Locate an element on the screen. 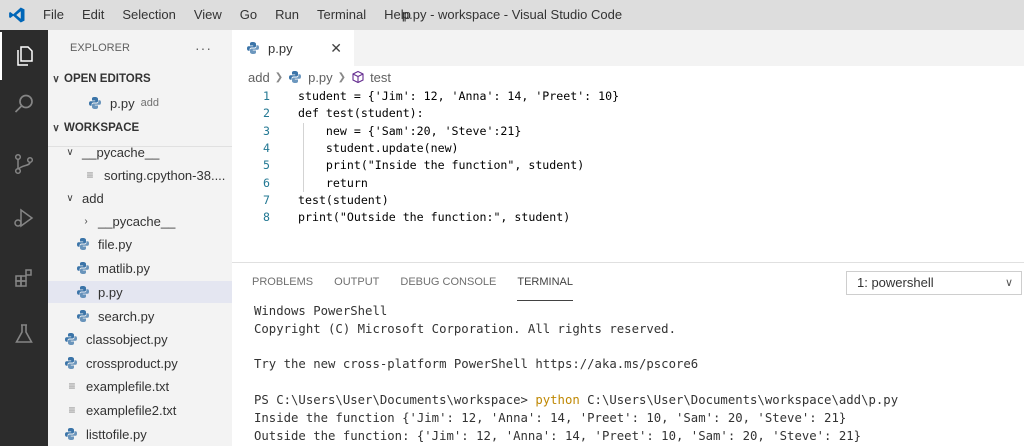 Image resolution: width=1024 pixels, height=446 pixels. run-debug-icon is located at coordinates (24, 218).